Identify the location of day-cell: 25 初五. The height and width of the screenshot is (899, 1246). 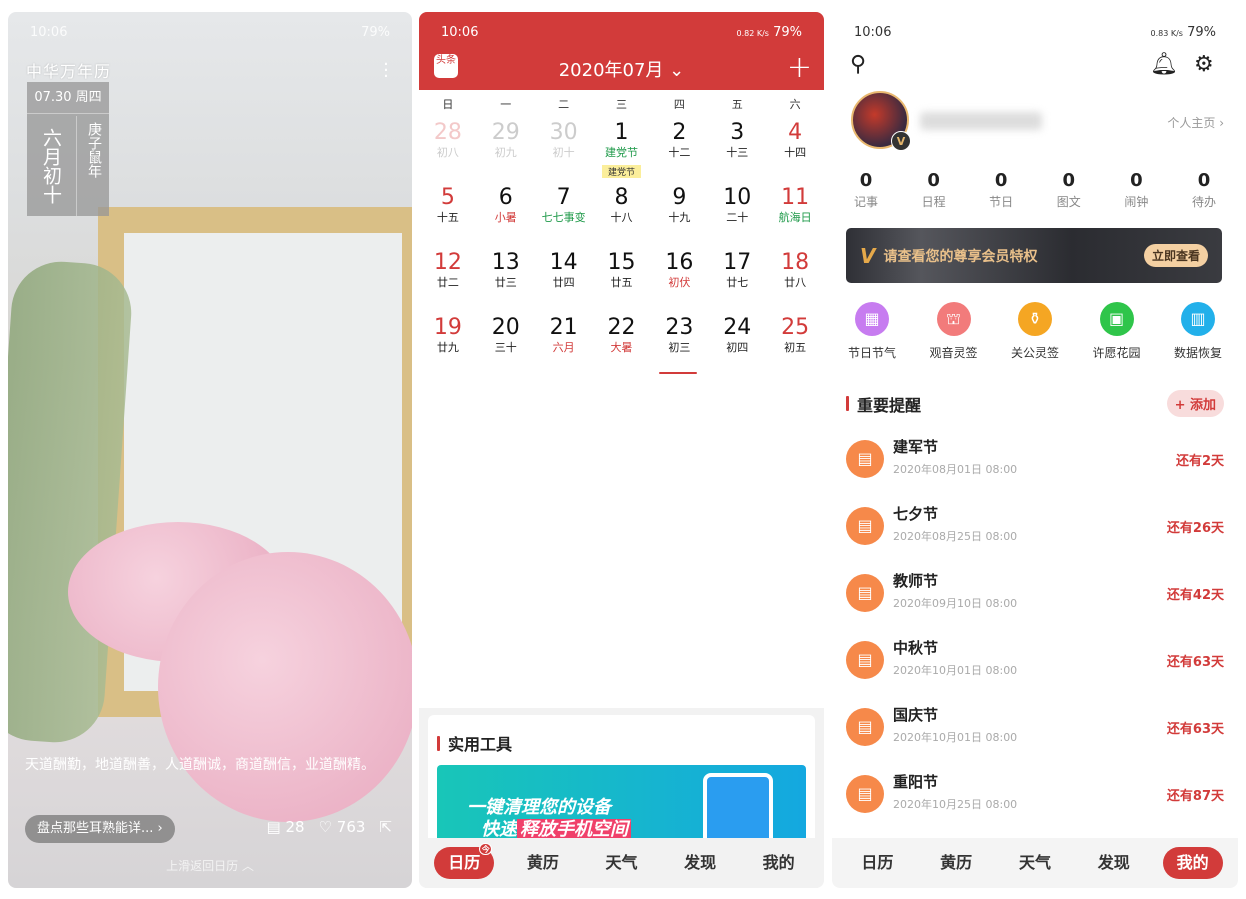
(795, 335).